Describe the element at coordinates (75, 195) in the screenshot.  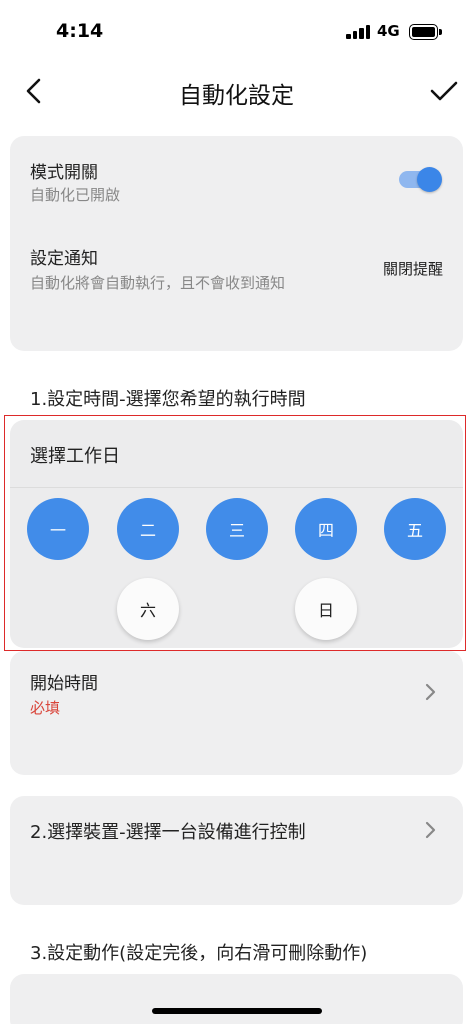
I see `mode-switch-status: 自動化已開啟` at that location.